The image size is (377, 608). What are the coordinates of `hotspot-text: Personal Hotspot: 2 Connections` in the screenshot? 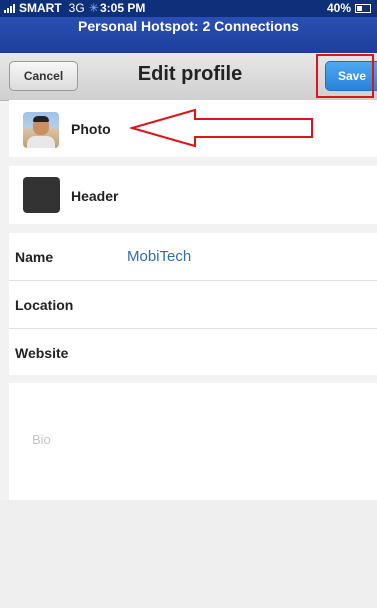 It's located at (188, 26).